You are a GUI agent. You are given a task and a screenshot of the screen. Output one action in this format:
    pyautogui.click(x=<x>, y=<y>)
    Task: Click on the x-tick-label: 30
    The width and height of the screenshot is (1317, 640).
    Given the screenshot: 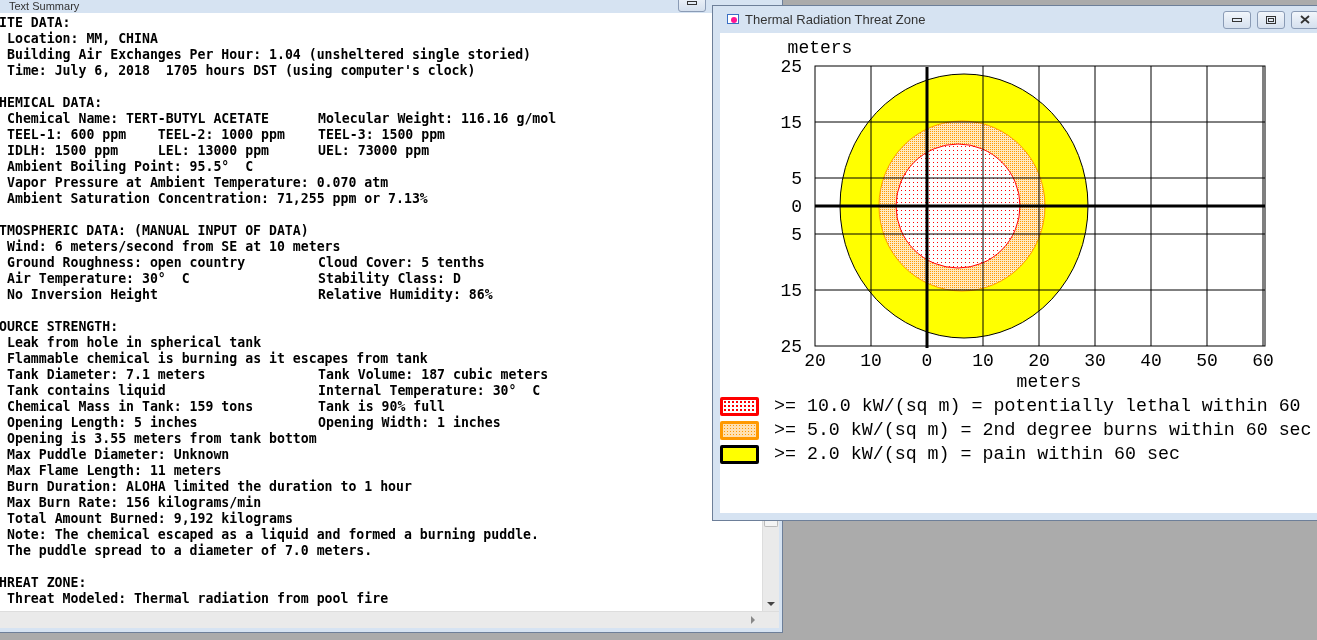 What is the action you would take?
    pyautogui.click(x=1095, y=361)
    